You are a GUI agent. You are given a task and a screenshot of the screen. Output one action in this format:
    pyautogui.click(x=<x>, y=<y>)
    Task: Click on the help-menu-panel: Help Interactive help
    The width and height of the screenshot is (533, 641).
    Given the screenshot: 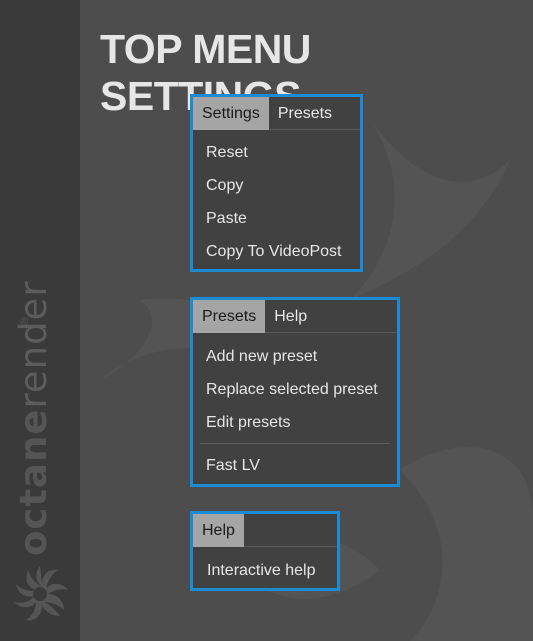 What is the action you would take?
    pyautogui.click(x=265, y=551)
    